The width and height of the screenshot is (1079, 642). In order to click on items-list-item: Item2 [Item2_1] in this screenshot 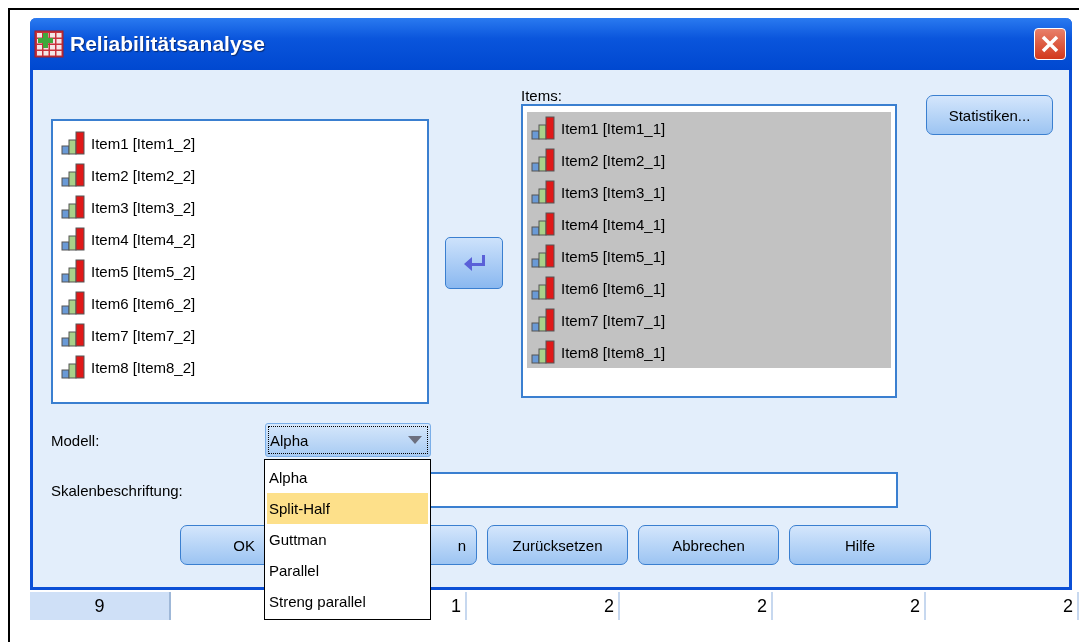, I will do `click(709, 160)`.